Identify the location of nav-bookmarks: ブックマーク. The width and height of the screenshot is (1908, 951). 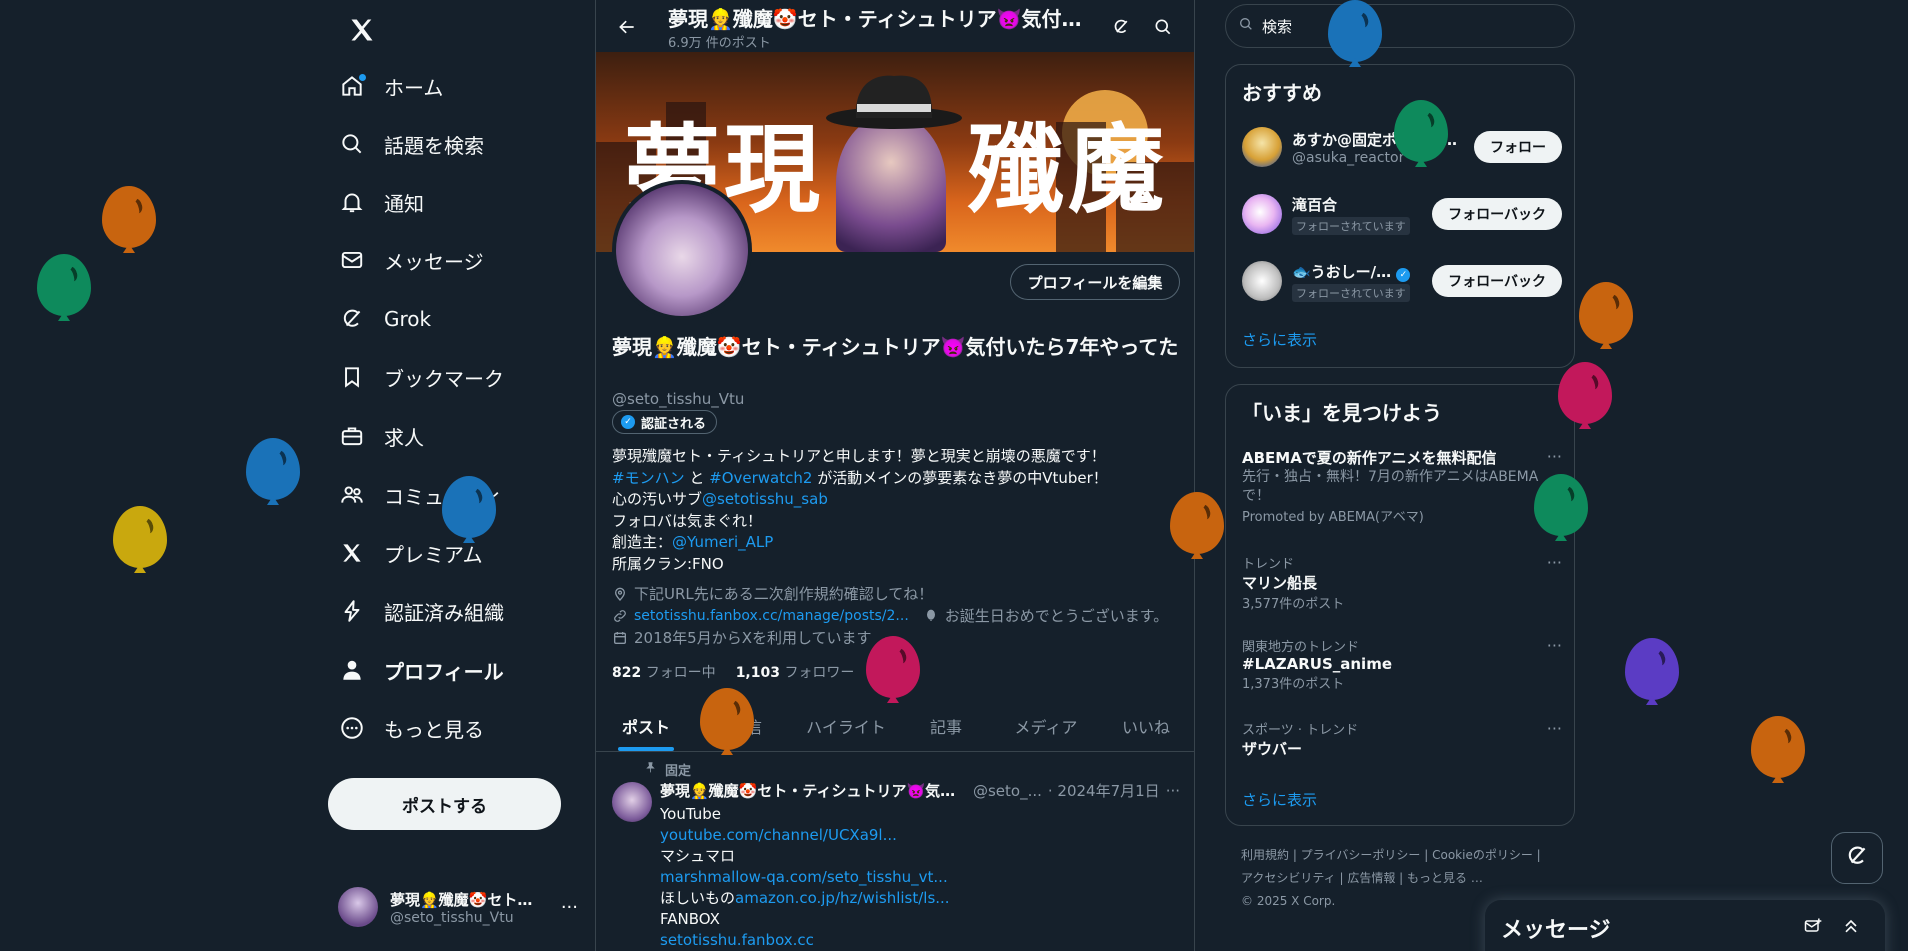
(421, 377).